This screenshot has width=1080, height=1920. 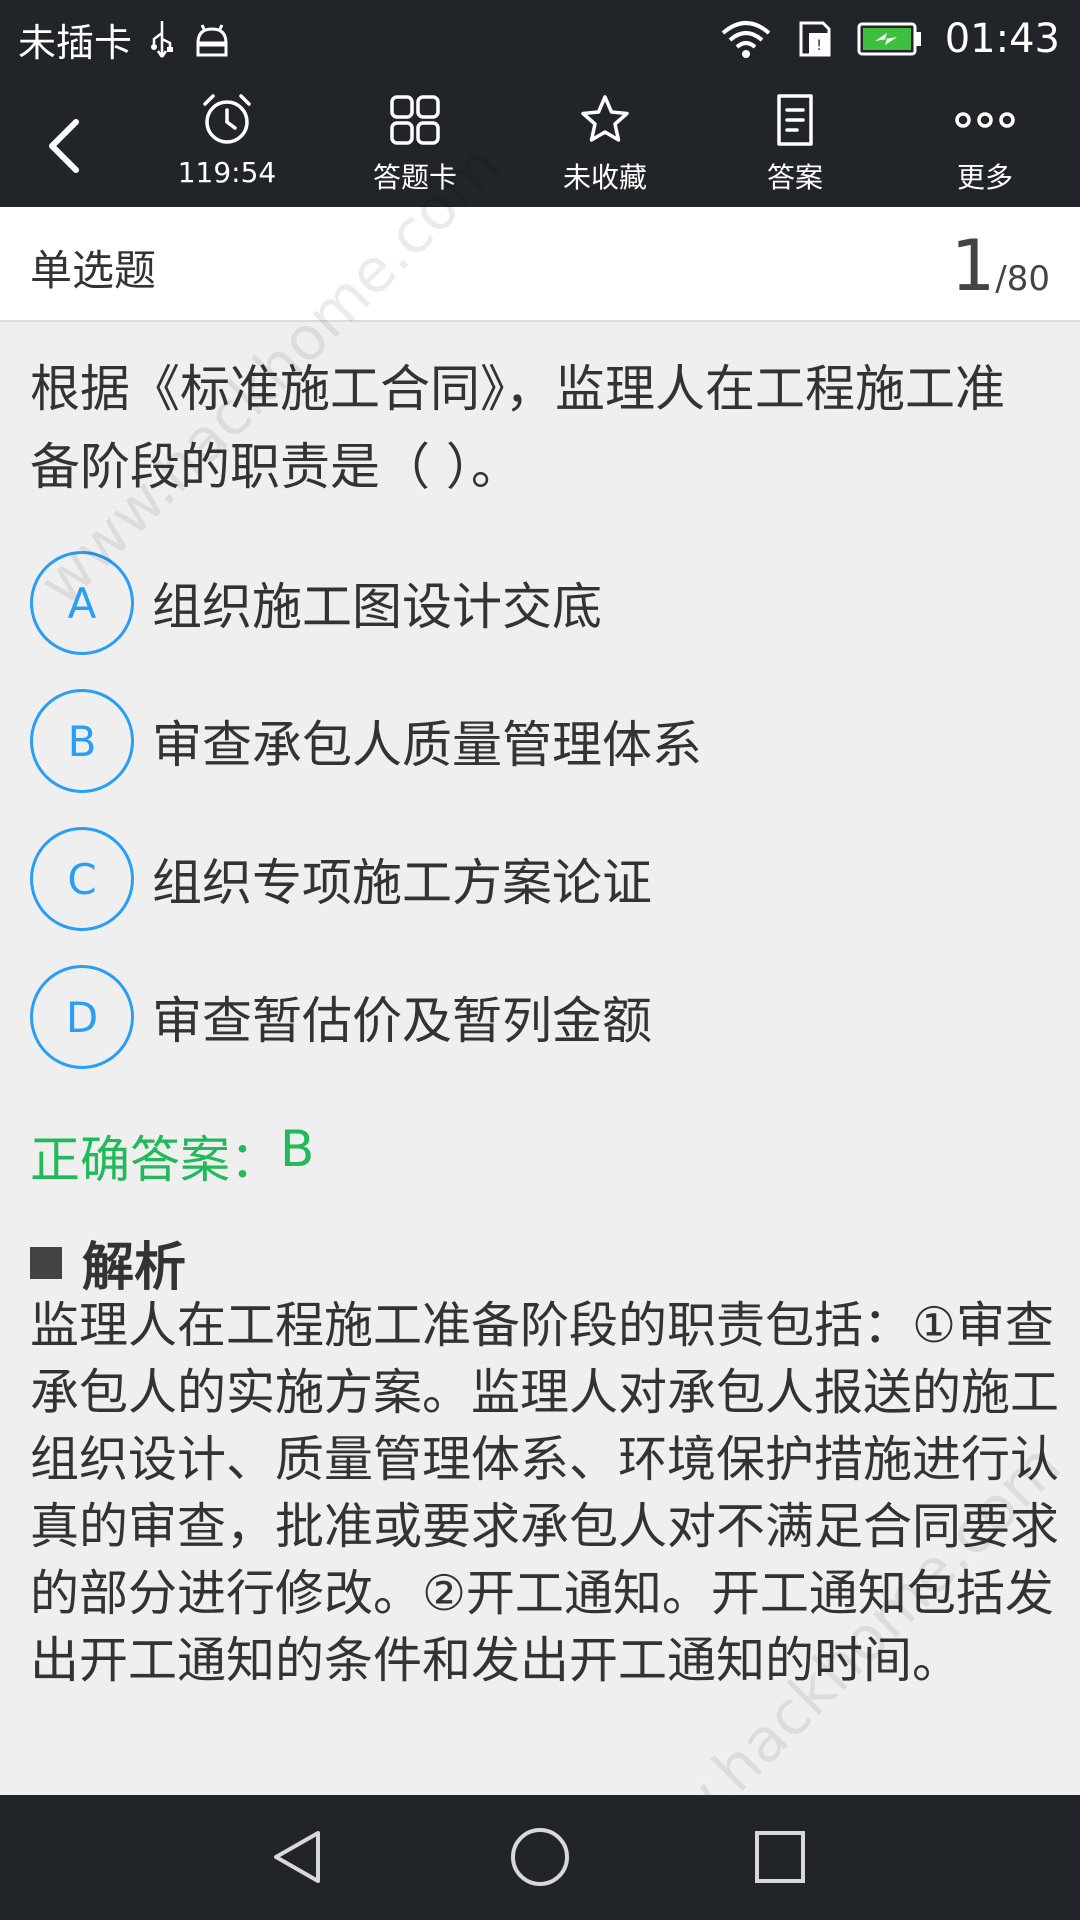 I want to click on battery-charging-icon, so click(x=890, y=39).